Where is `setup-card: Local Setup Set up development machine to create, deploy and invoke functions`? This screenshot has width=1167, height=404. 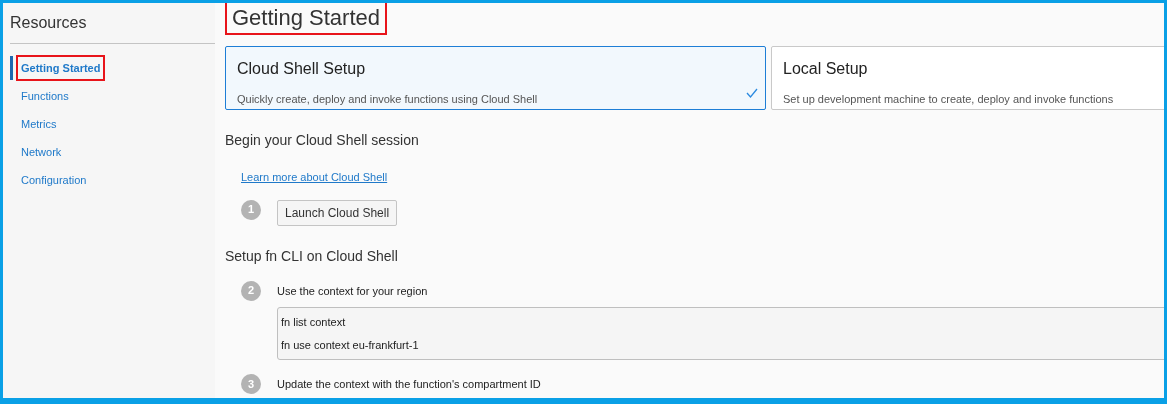
setup-card: Local Setup Set up development machine to create, deploy and invoke functions is located at coordinates (967, 78).